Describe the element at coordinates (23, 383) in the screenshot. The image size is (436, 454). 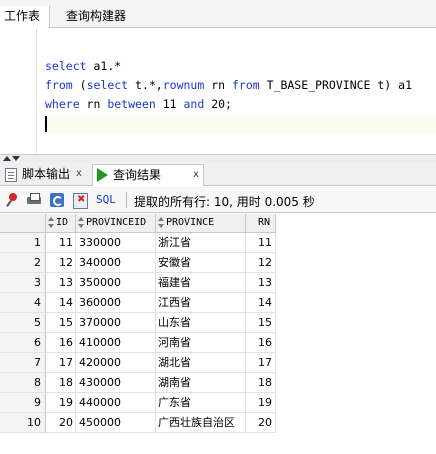
I see `row-number-cell: 8` at that location.